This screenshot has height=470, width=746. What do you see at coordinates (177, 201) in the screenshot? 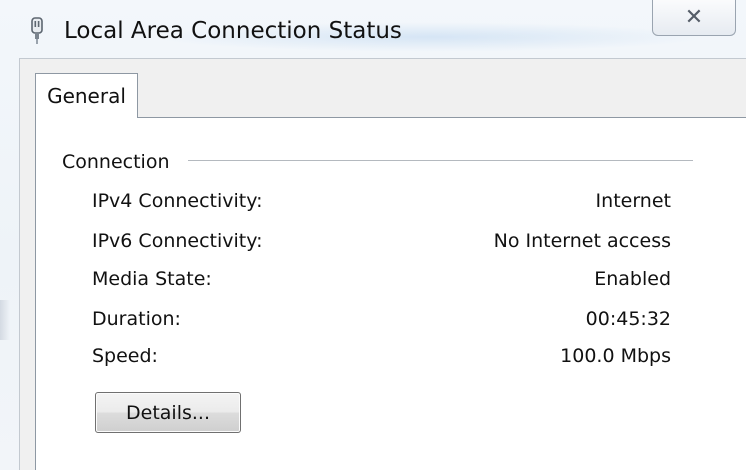
I see `ipv4-connectivity-label: IPv4 Connectivity:` at bounding box center [177, 201].